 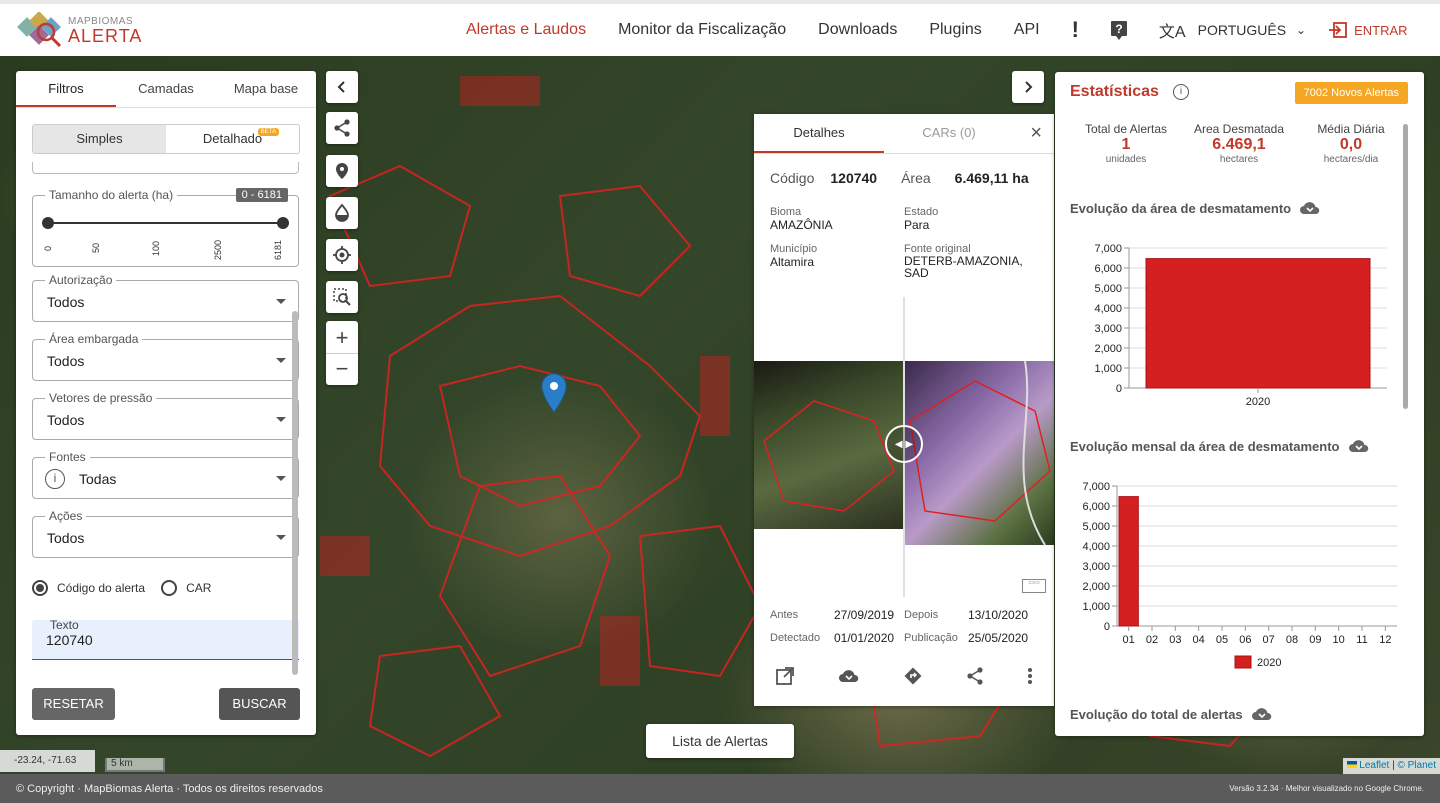 What do you see at coordinates (342, 369) in the screenshot?
I see `zoom-out-icon: −` at bounding box center [342, 369].